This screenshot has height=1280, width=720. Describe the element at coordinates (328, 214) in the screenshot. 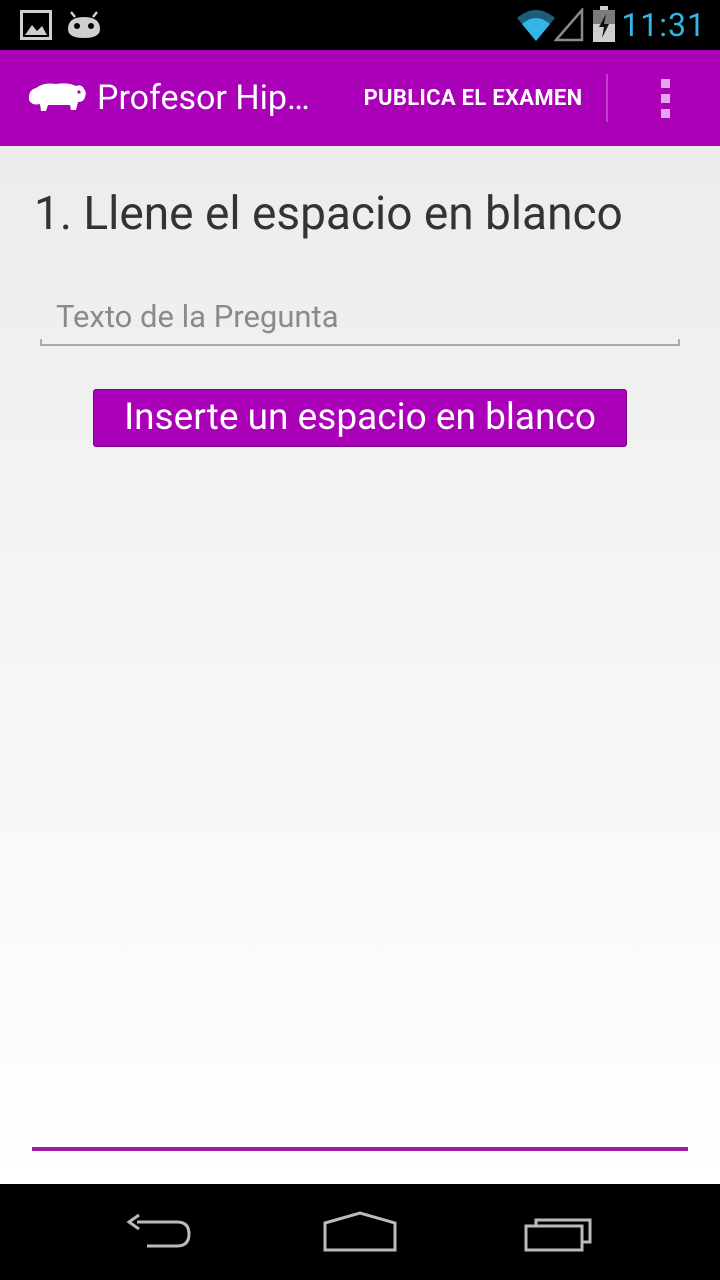

I see `question-title: 1. Llene el espacio en blanco` at that location.